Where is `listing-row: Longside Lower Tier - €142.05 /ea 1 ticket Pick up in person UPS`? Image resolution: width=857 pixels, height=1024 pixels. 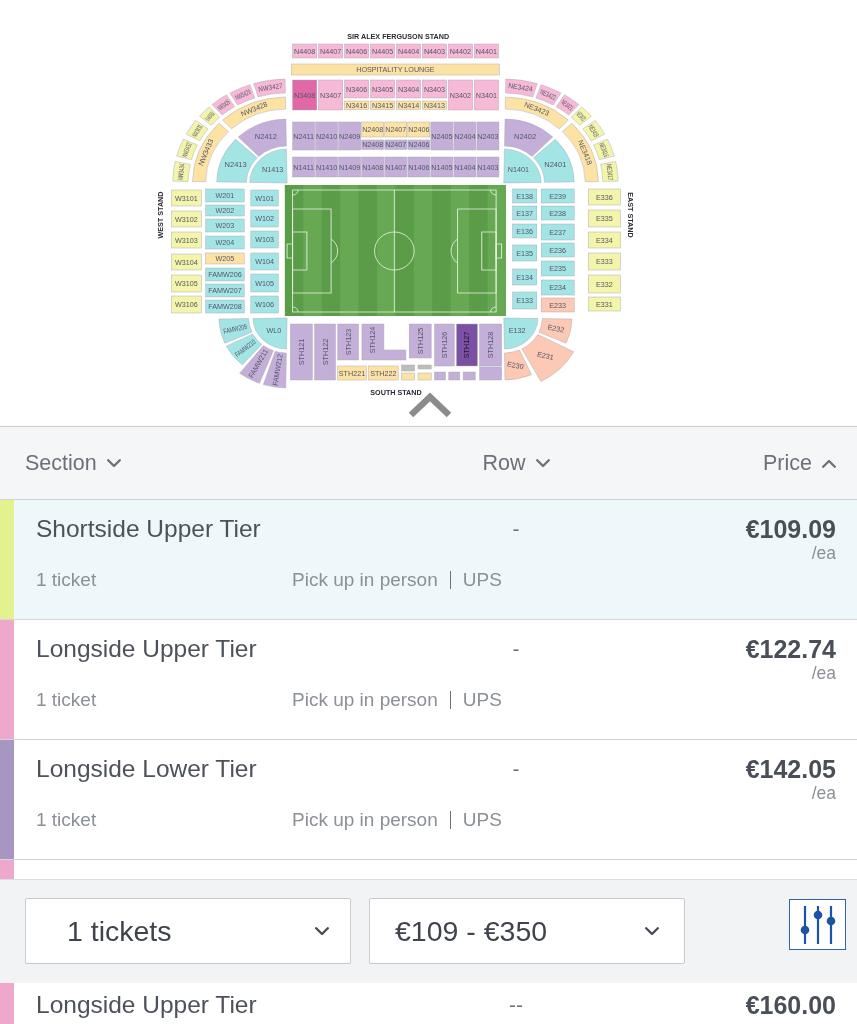 listing-row: Longside Lower Tier - €142.05 /ea 1 ticket Pick up in person UPS is located at coordinates (428, 800).